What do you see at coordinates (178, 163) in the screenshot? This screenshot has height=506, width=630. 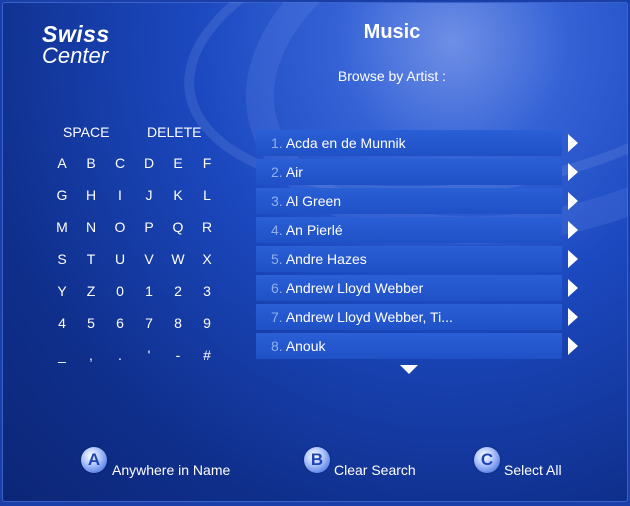 I see `keyboard-key: E` at bounding box center [178, 163].